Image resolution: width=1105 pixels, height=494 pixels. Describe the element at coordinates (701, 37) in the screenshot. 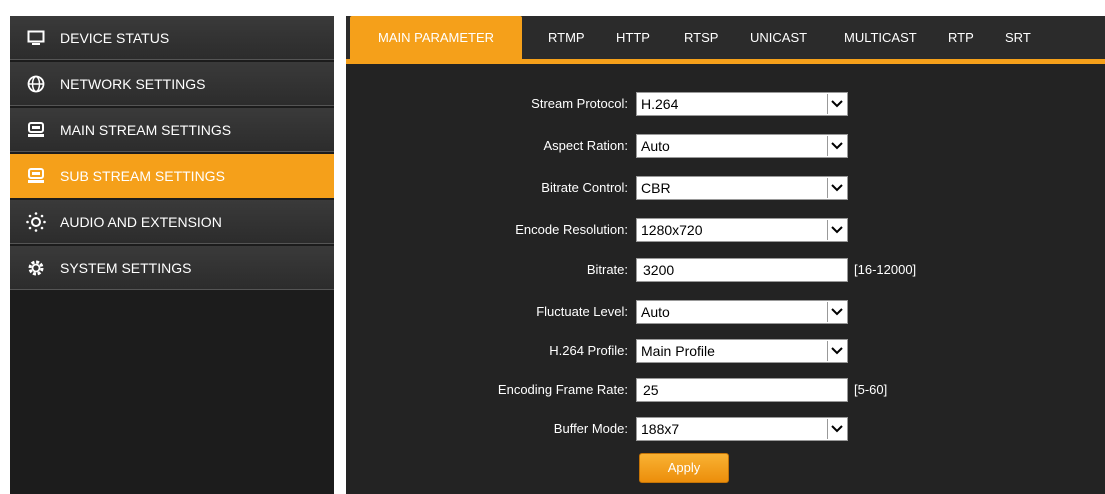

I see `tab-rtsp: RTSP` at that location.